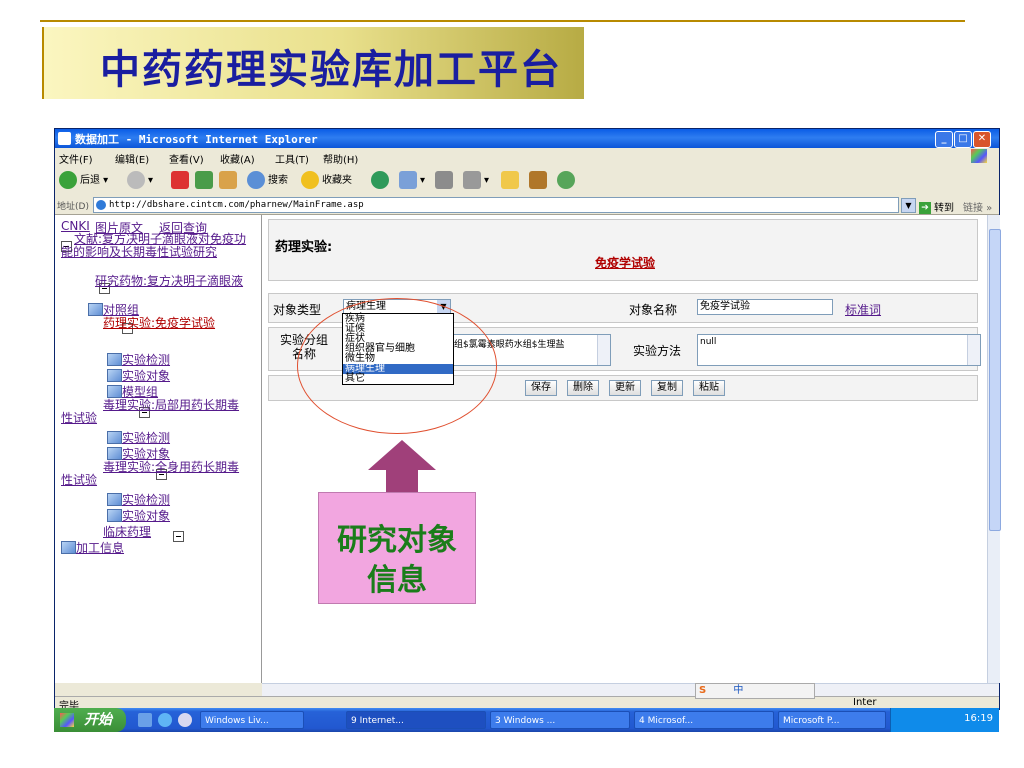 The width and height of the screenshot is (1024, 768). I want to click on method-textarea: null, so click(839, 350).